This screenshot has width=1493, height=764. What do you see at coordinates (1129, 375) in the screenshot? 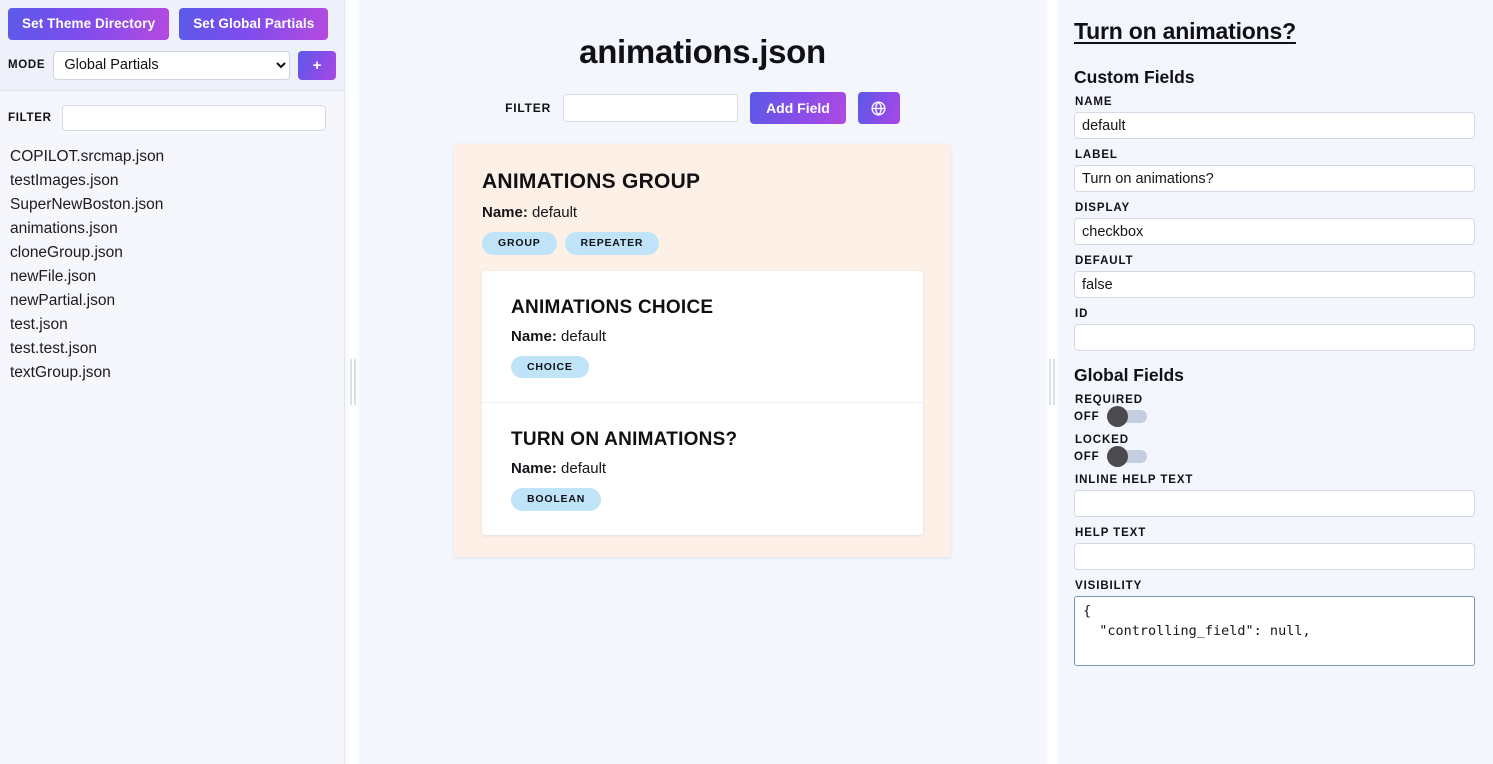
I see `global-fields-heading: Global Fields` at bounding box center [1129, 375].